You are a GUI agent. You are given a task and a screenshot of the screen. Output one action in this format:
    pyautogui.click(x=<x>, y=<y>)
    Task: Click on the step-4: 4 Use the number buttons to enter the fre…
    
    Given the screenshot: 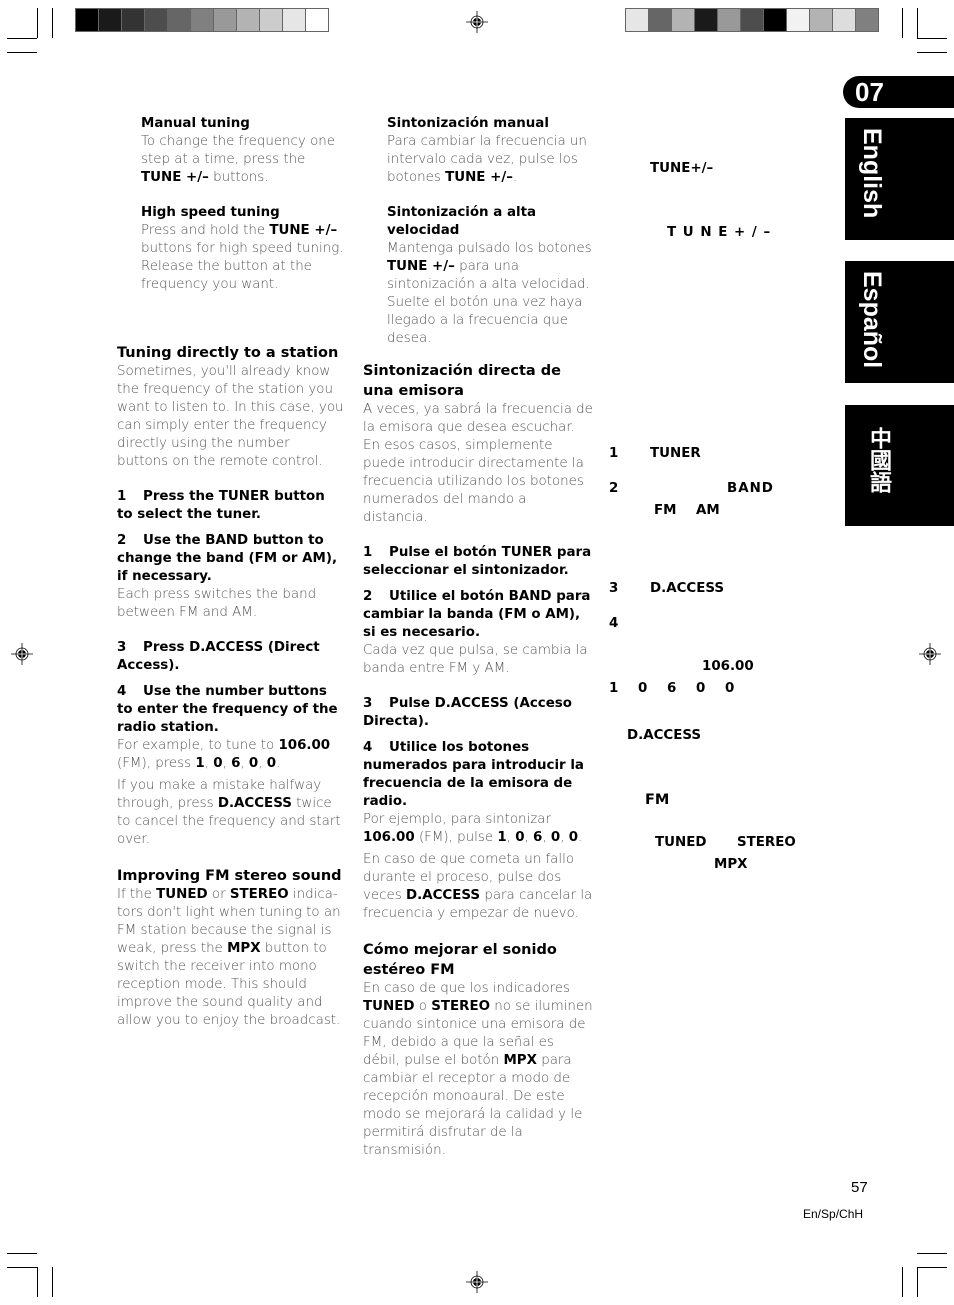 What is the action you would take?
    pyautogui.click(x=231, y=710)
    